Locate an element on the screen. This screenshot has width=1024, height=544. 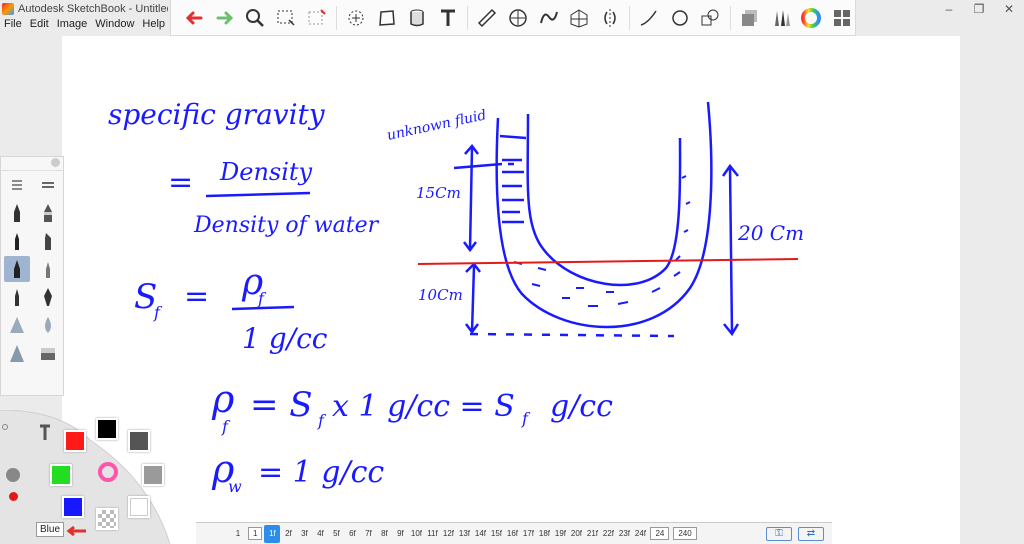
ruler-icon is located at coordinates (487, 18).